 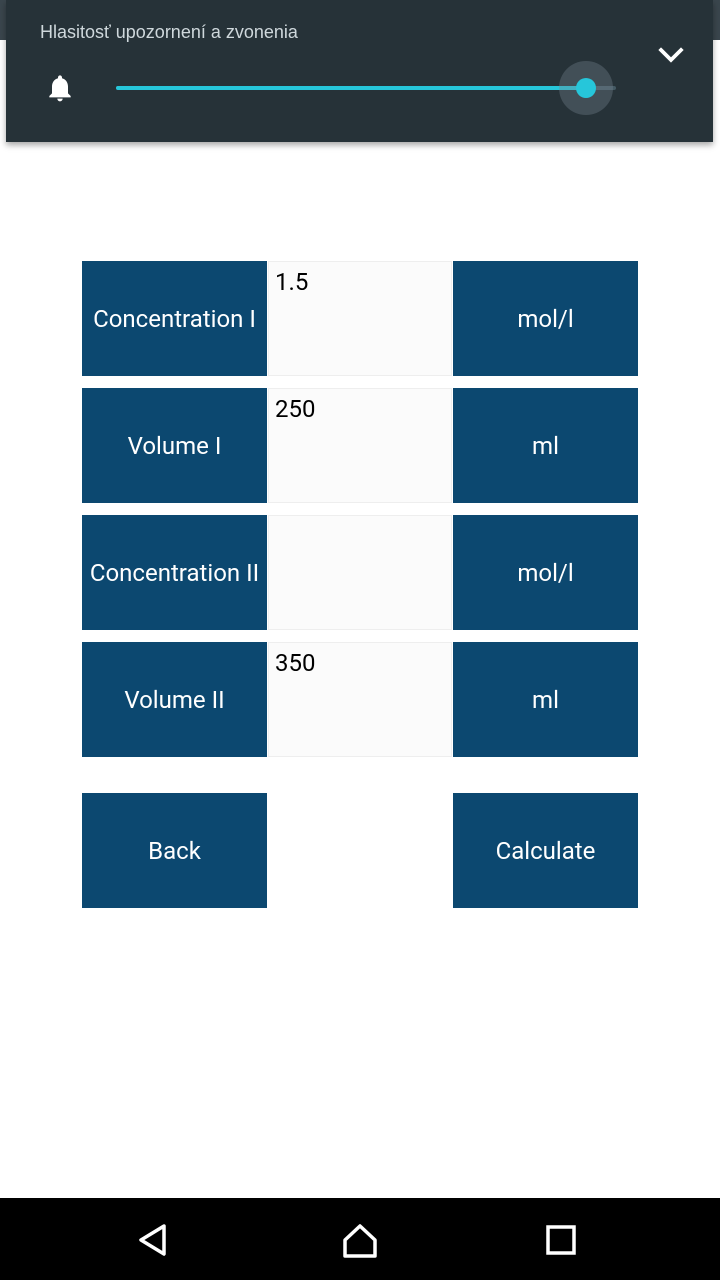 I want to click on chevron-down-icon, so click(x=671, y=55).